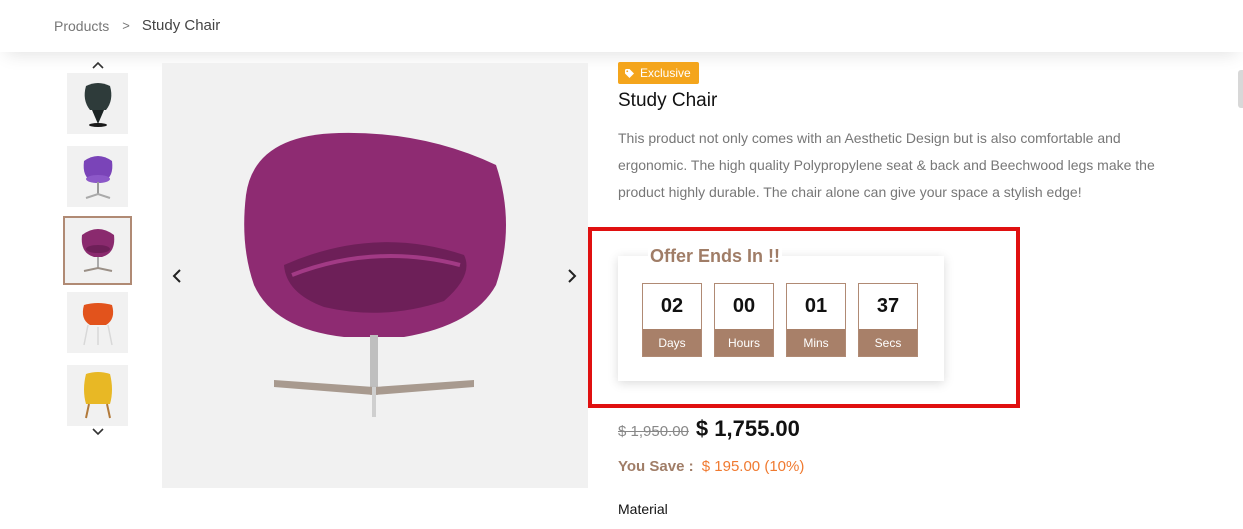 This screenshot has width=1243, height=529. What do you see at coordinates (643, 509) in the screenshot?
I see `material-label: Material` at bounding box center [643, 509].